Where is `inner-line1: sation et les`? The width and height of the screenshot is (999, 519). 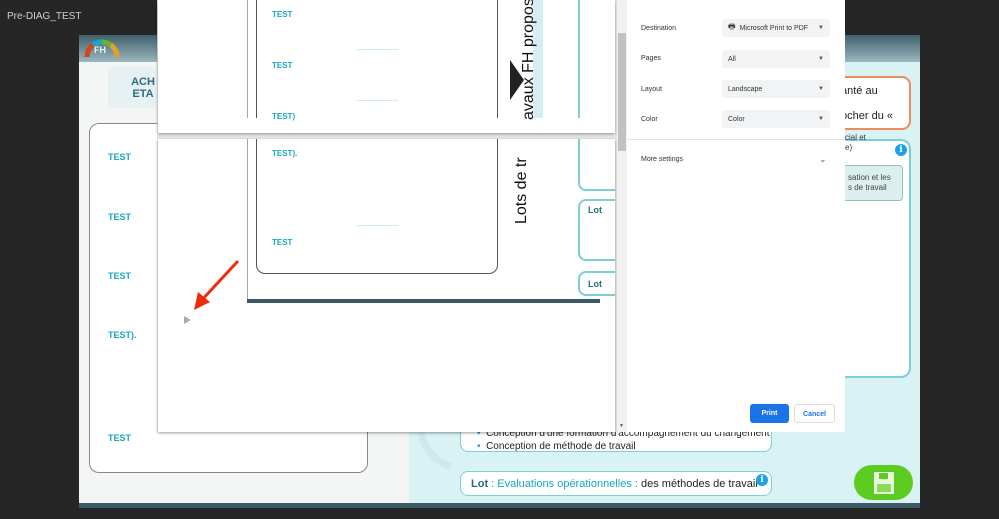
inner-line1: sation et les is located at coordinates (869, 177).